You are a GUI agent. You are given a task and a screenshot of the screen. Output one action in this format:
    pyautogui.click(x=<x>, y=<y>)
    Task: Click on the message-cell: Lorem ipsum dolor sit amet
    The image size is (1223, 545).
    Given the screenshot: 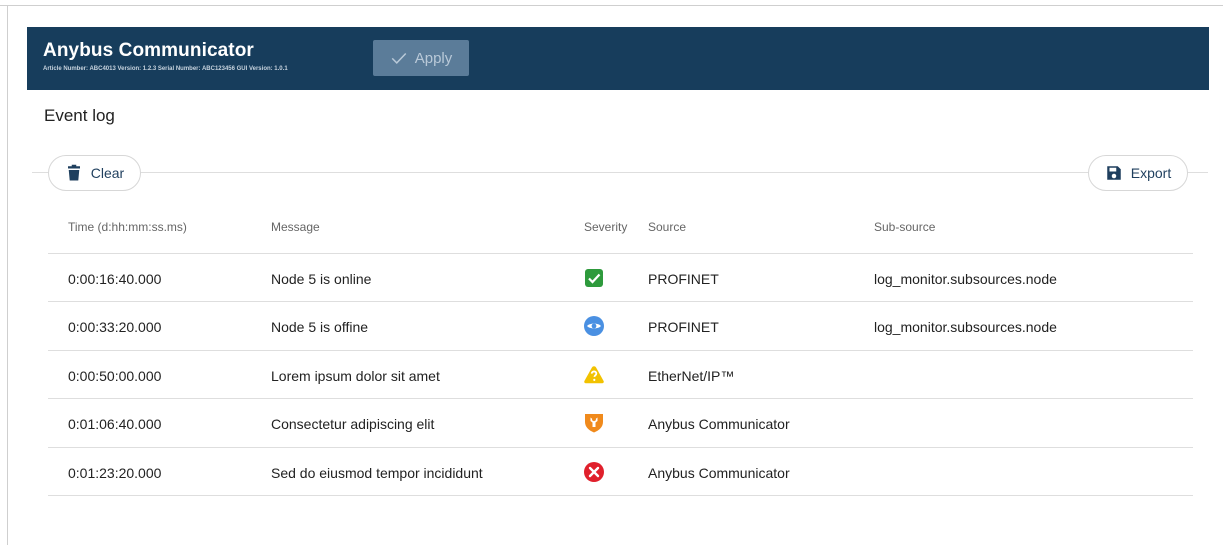 What is the action you would take?
    pyautogui.click(x=355, y=376)
    